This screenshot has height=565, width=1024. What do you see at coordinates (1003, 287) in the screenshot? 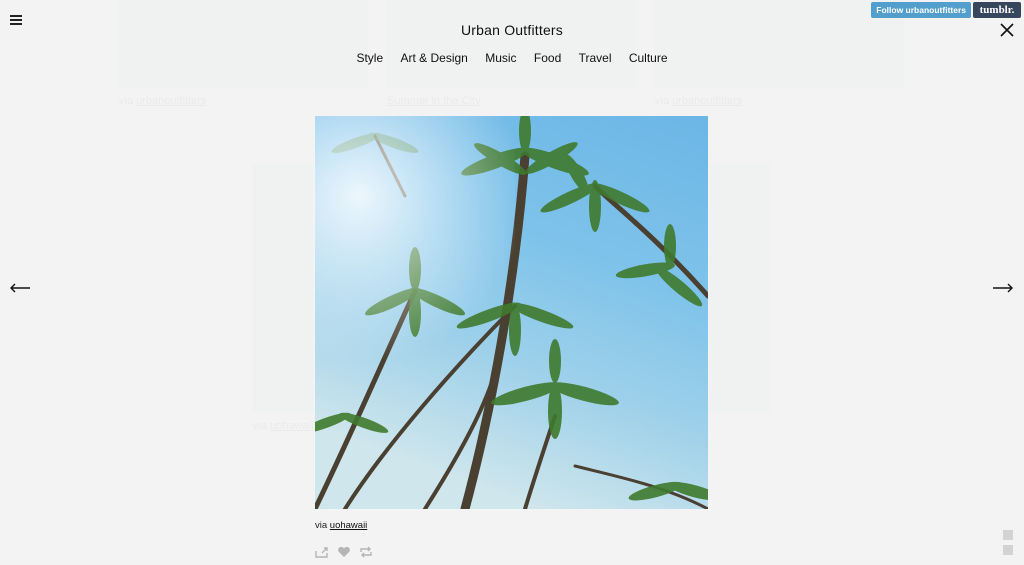
I see `arrow-right-icon` at bounding box center [1003, 287].